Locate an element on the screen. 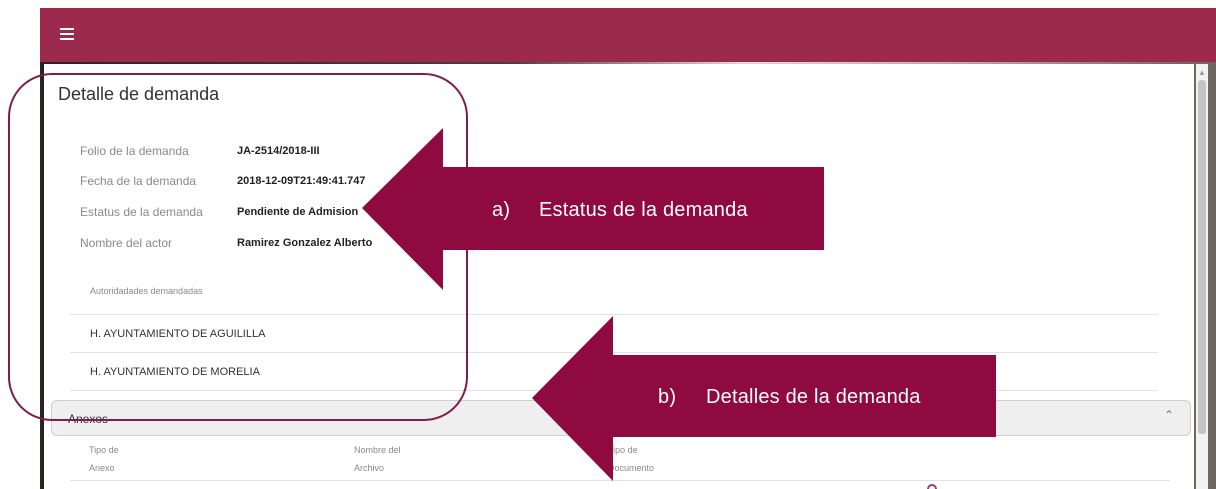 This screenshot has width=1216, height=489. annotation-a-letter: a) is located at coordinates (501, 210).